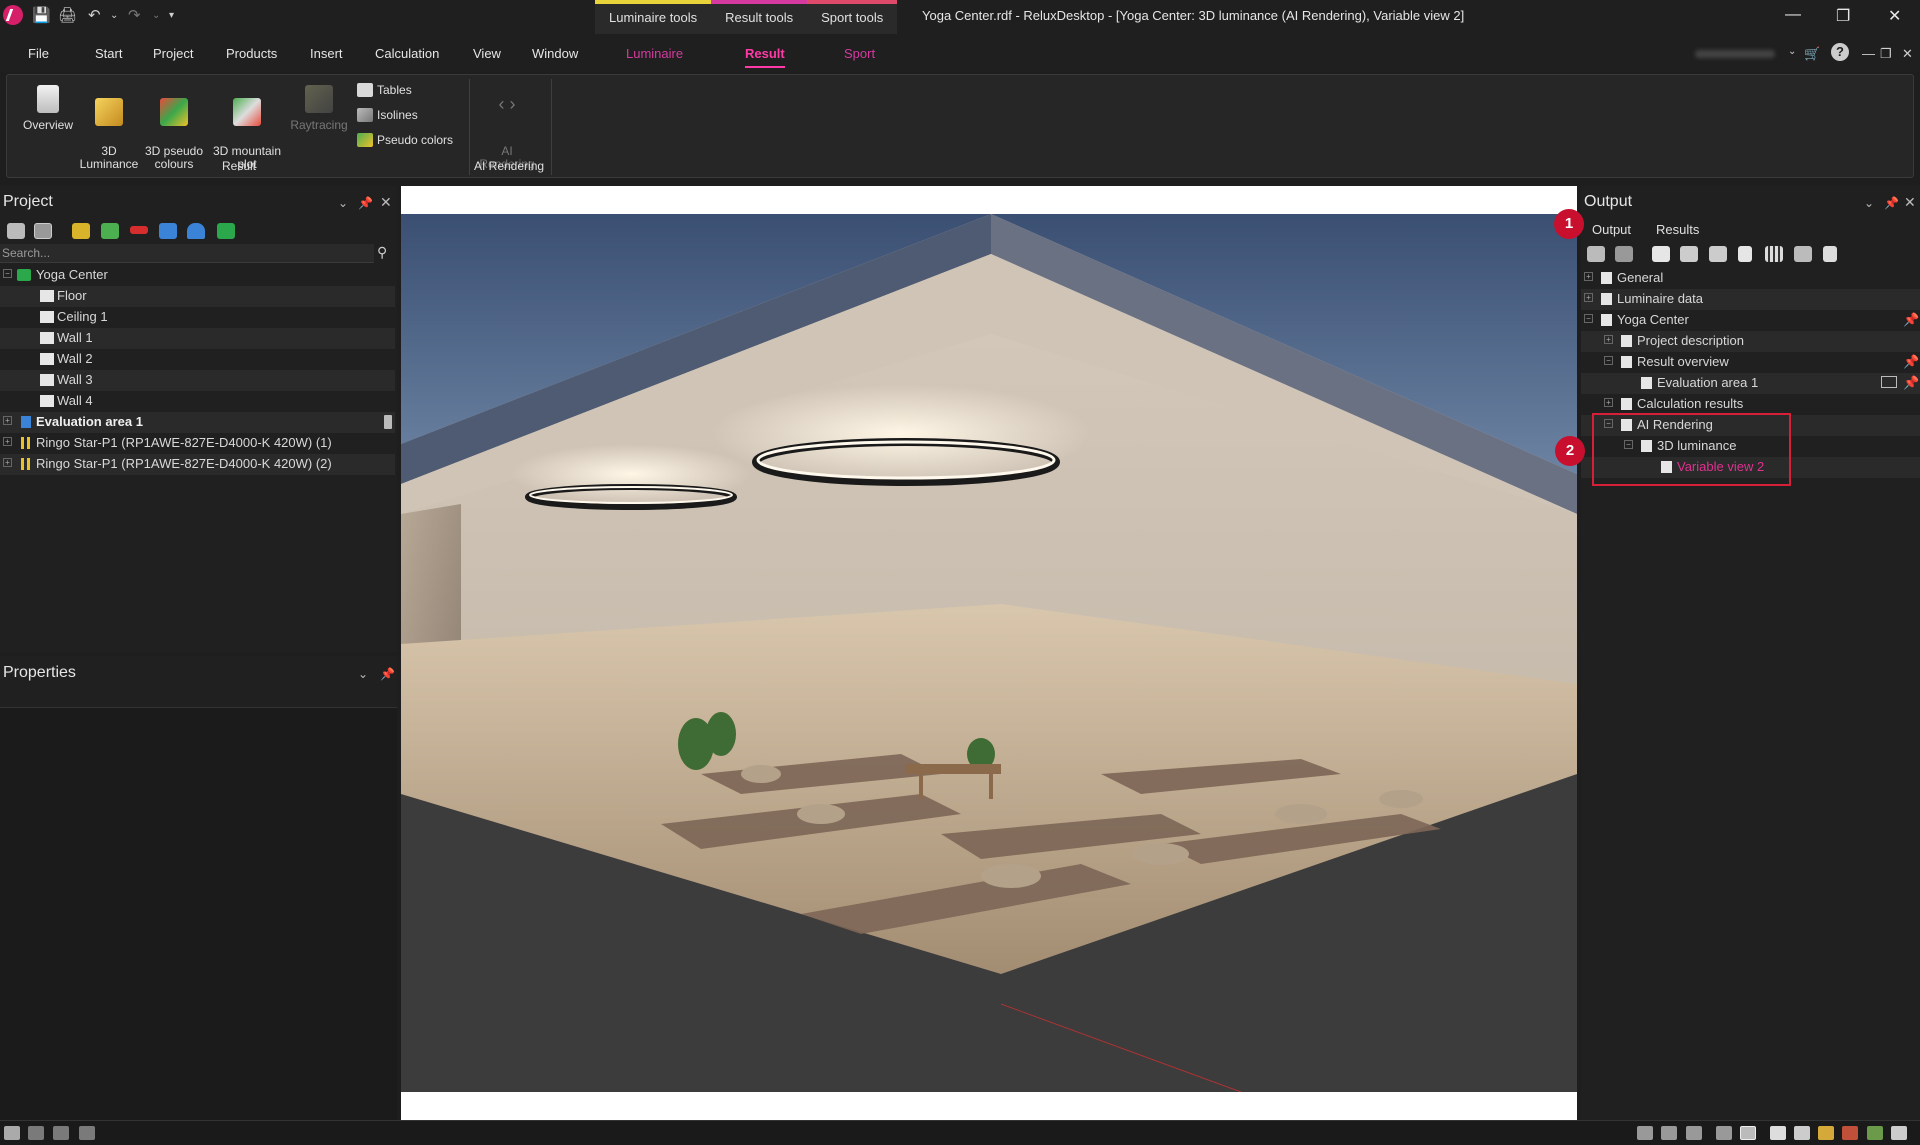 Image resolution: width=1920 pixels, height=1145 pixels. I want to click on output-tree-luminaire-data: + Luminaire data, so click(1750, 299).